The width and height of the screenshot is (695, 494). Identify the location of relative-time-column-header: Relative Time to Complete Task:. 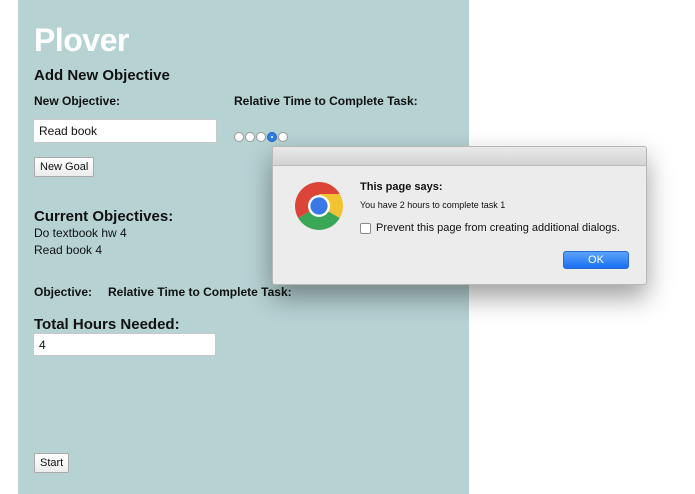
(200, 292).